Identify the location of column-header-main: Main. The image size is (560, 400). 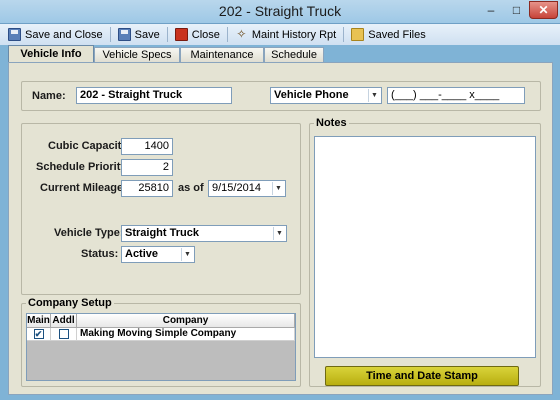
(39, 321).